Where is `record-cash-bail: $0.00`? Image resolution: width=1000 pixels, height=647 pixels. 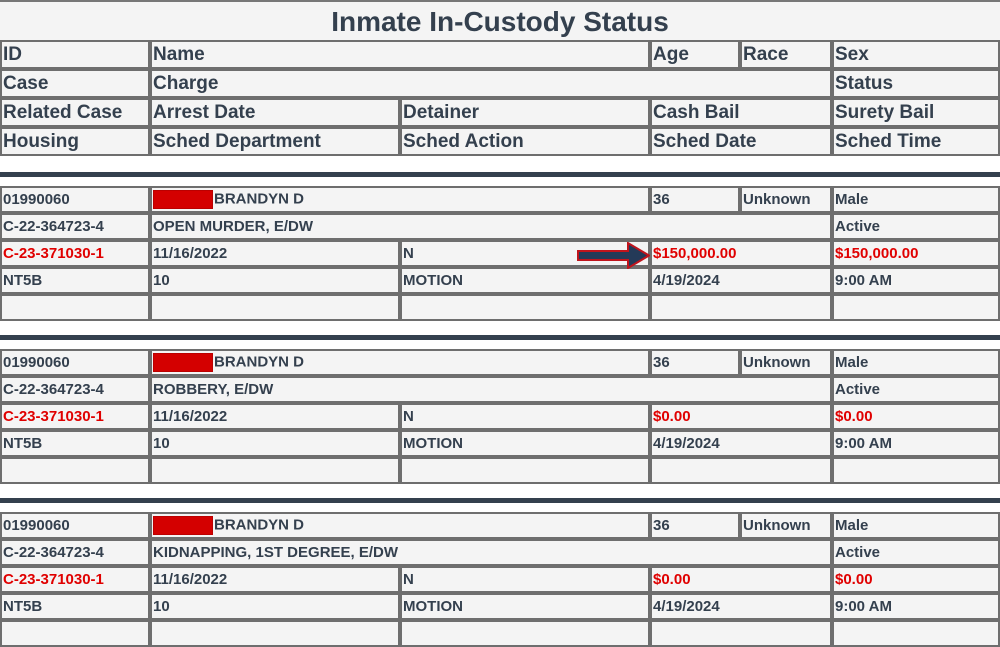
record-cash-bail: $0.00 is located at coordinates (741, 416).